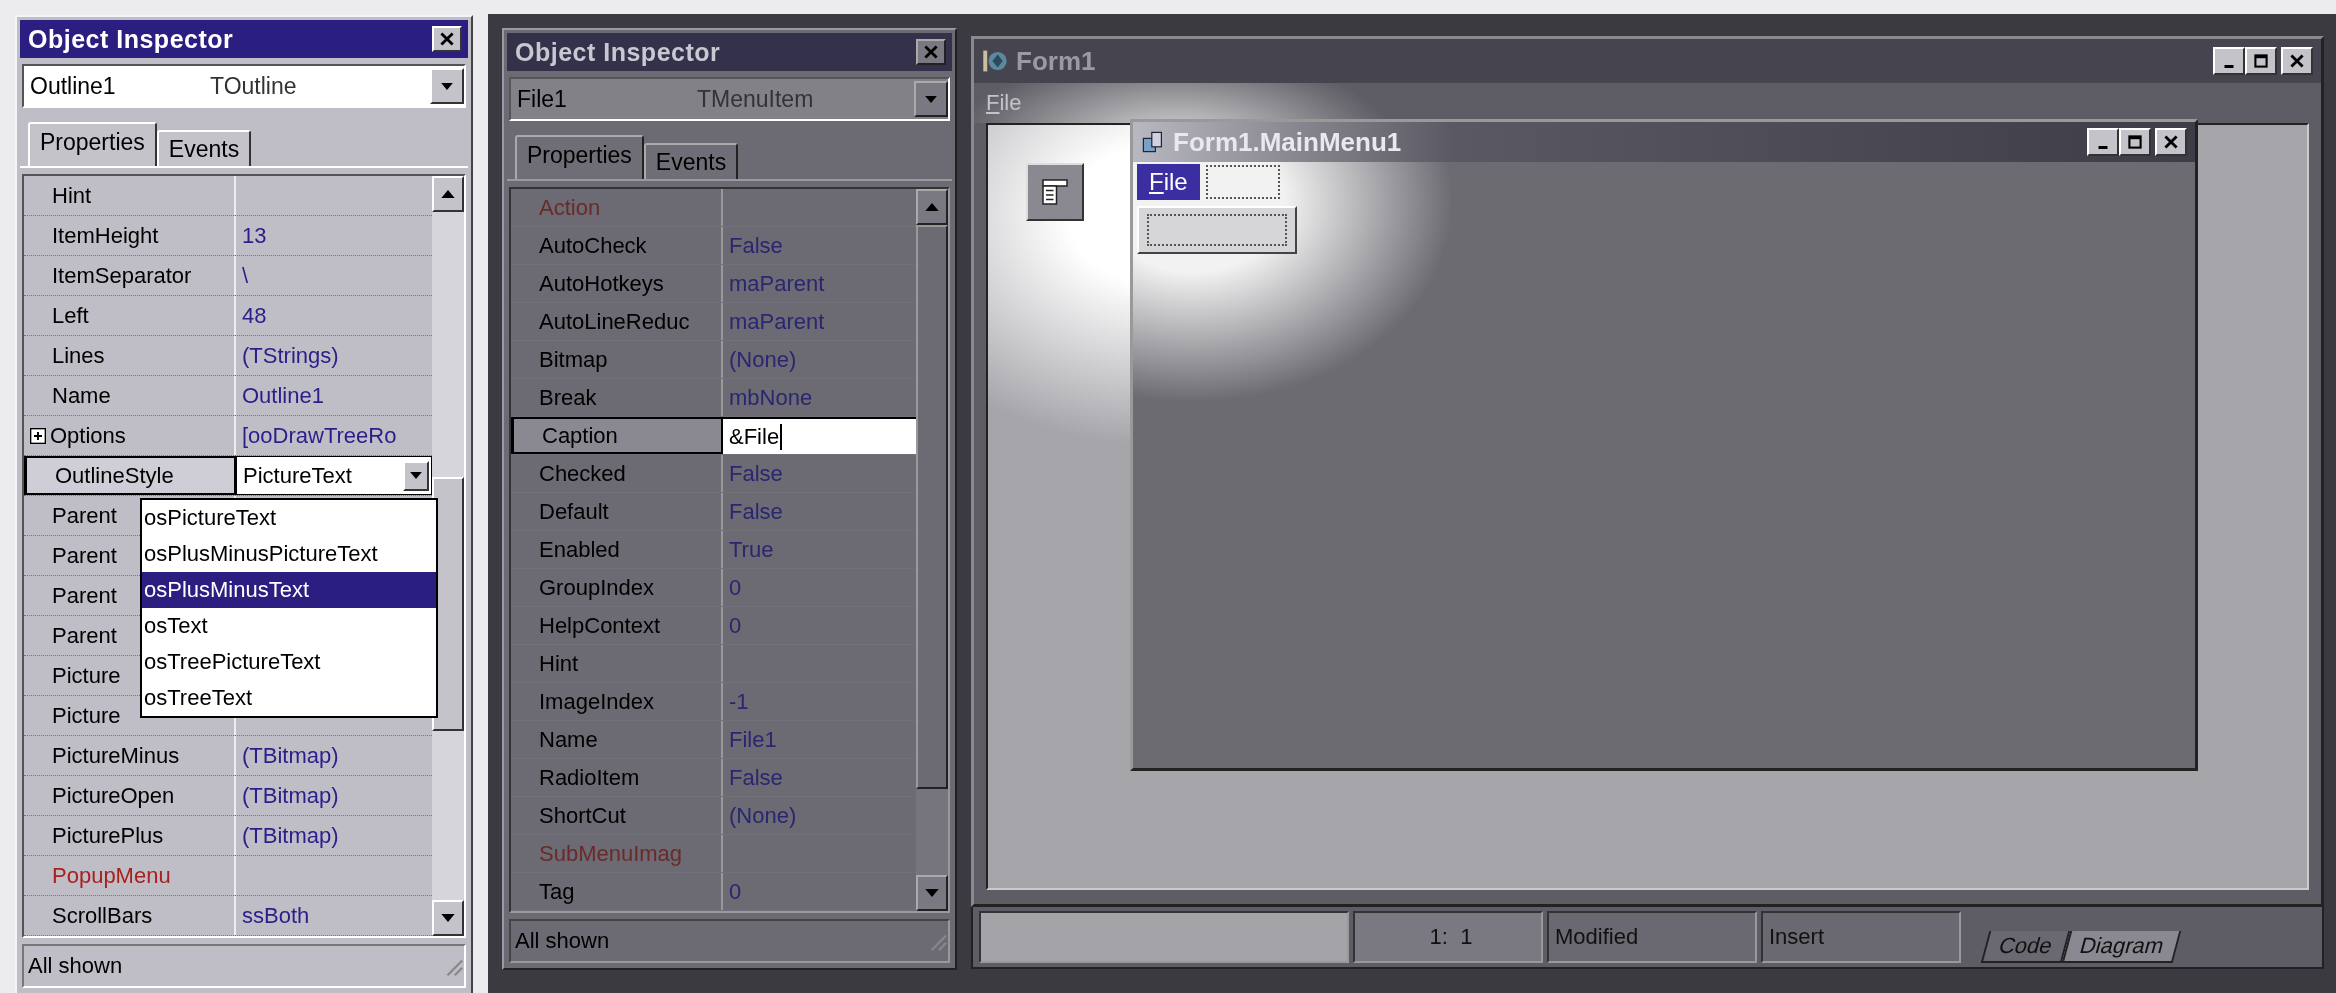 The width and height of the screenshot is (2336, 993). I want to click on dropdown-button, so click(931, 99).